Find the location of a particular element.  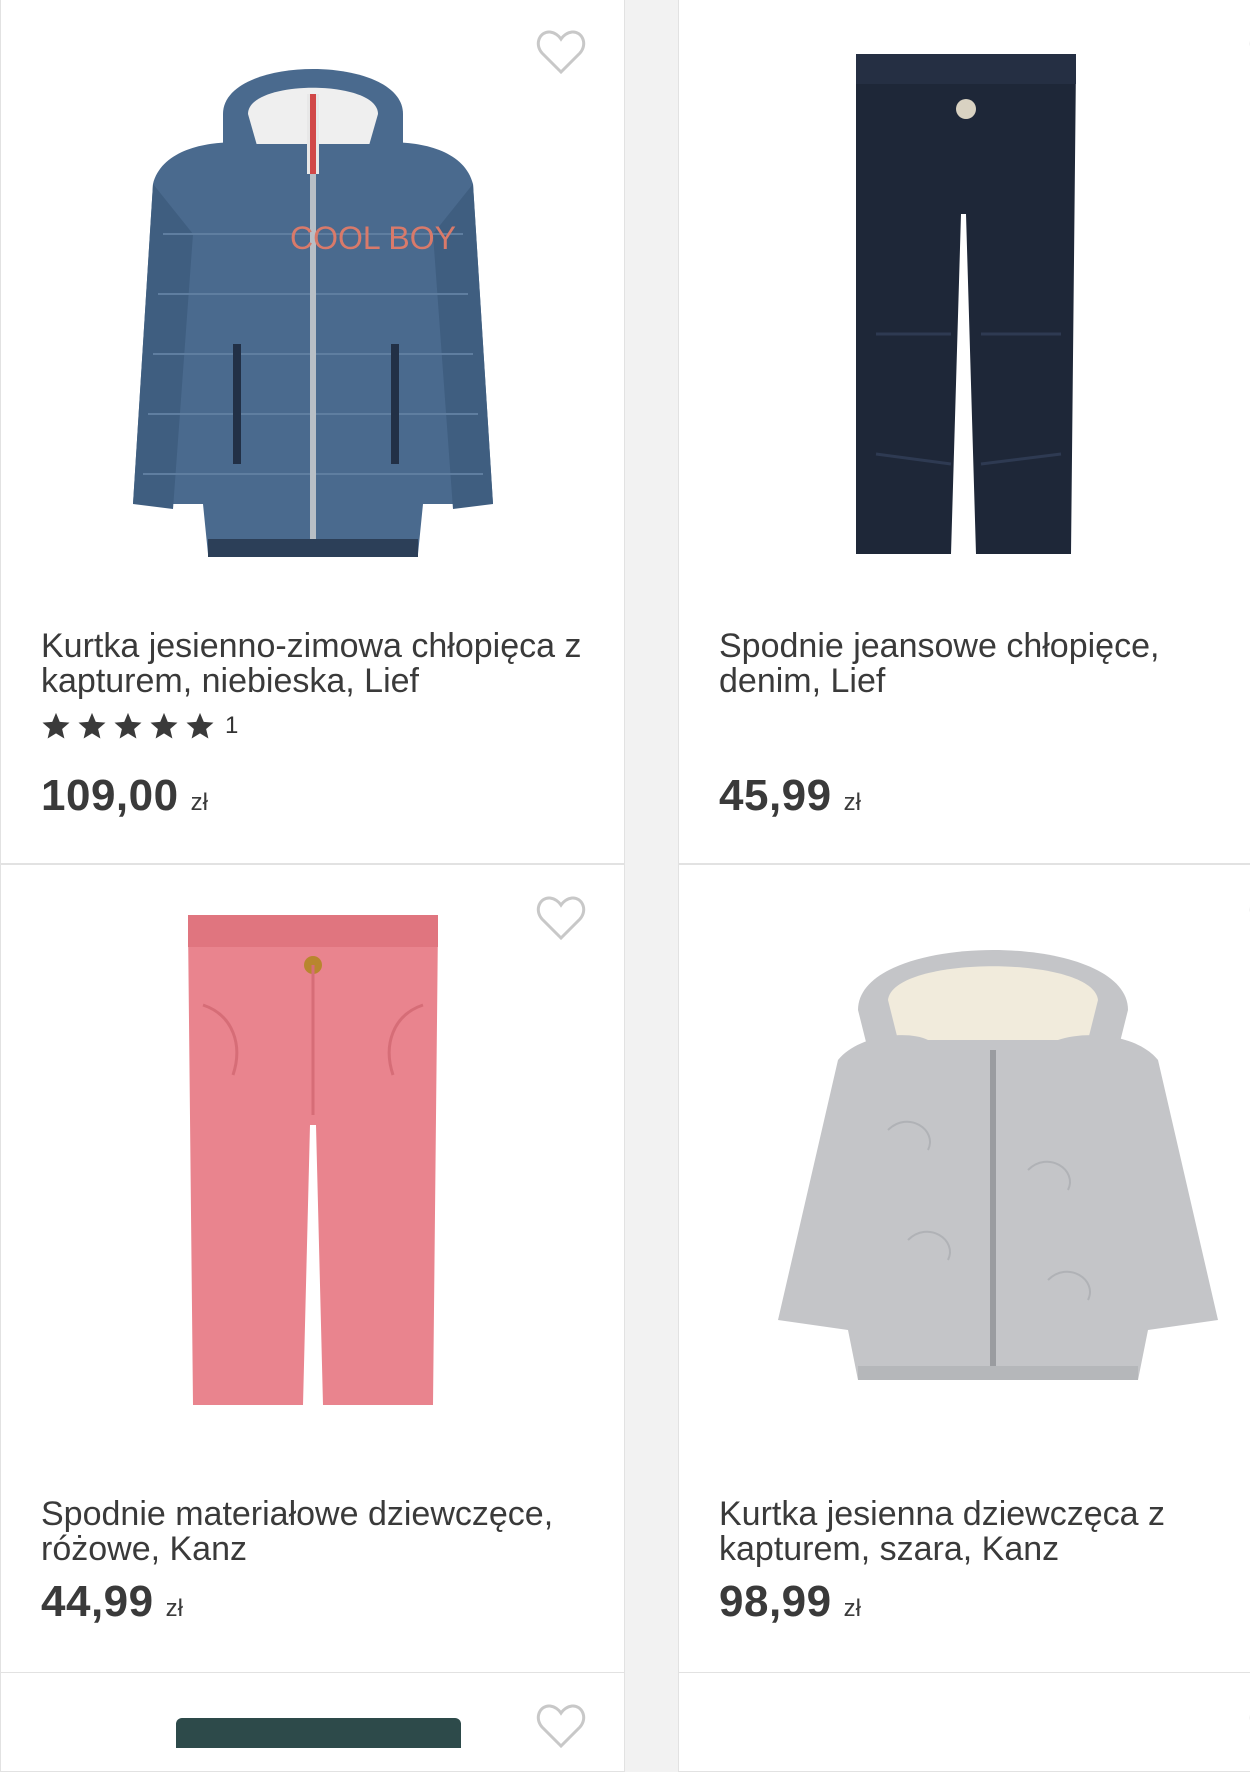

price-amount: 98,99 is located at coordinates (775, 1601).